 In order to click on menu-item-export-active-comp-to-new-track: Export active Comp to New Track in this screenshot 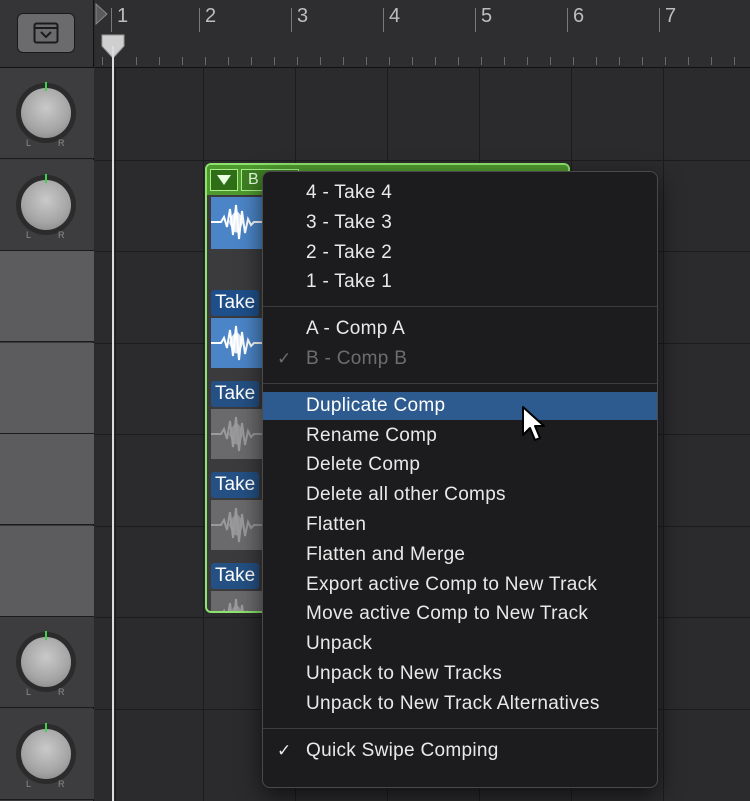, I will do `click(460, 585)`.